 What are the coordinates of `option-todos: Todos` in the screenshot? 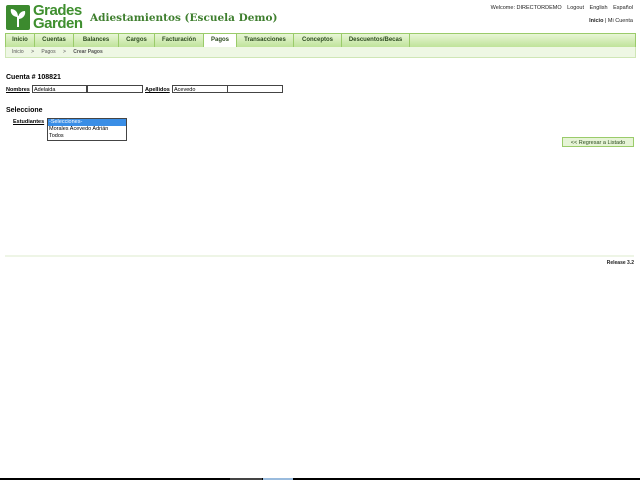 It's located at (87, 136).